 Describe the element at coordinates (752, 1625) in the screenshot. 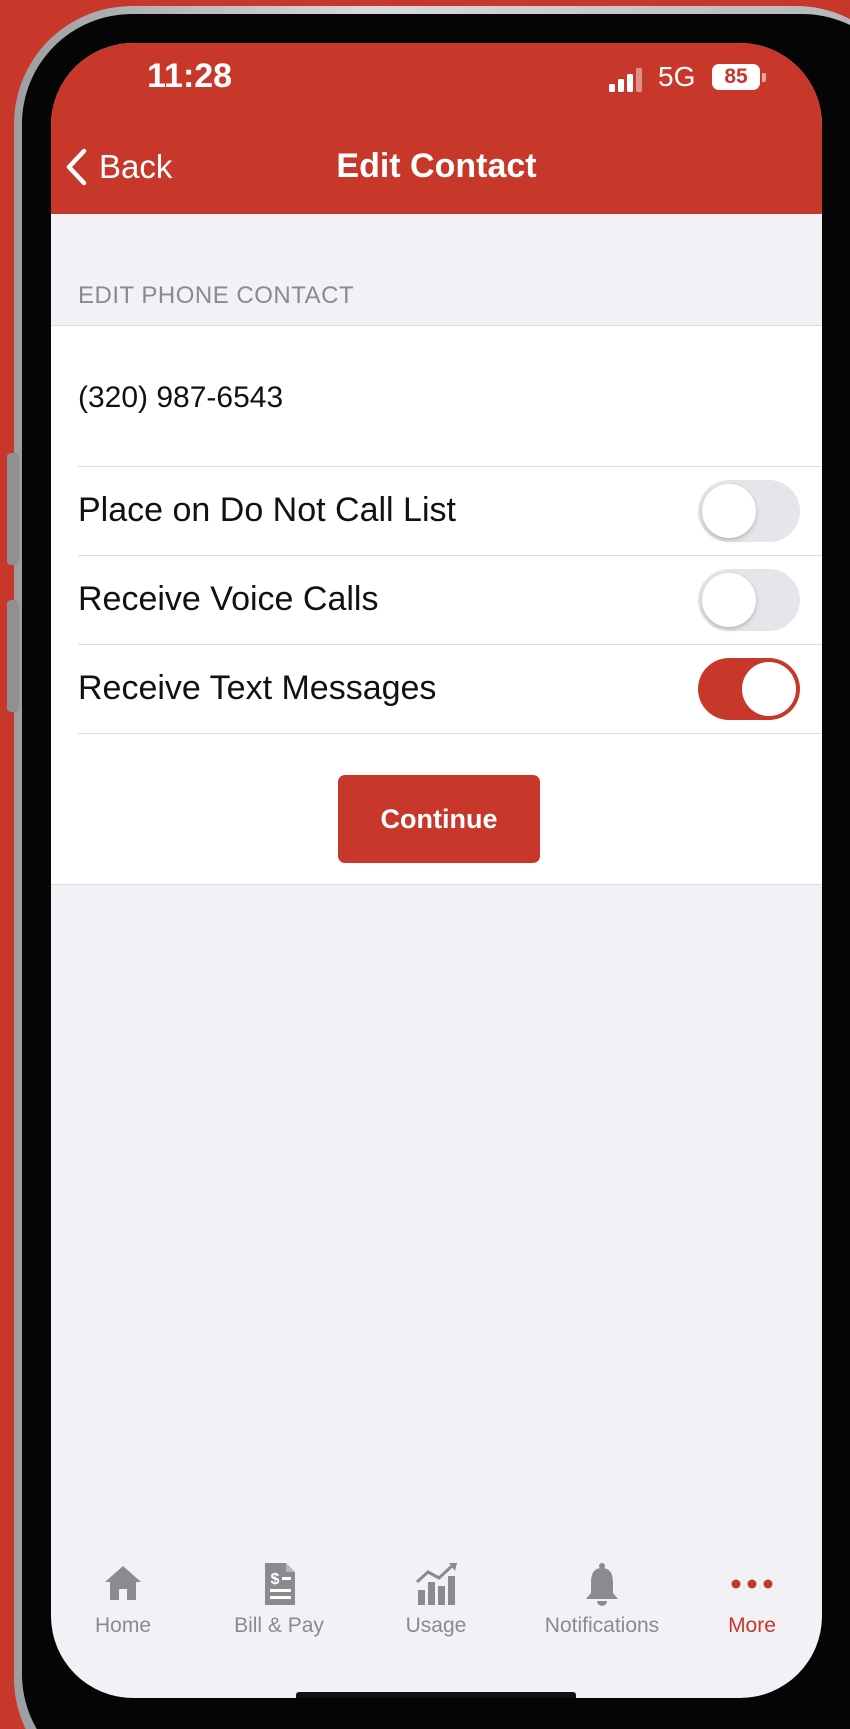

I see `tab-label: More` at that location.